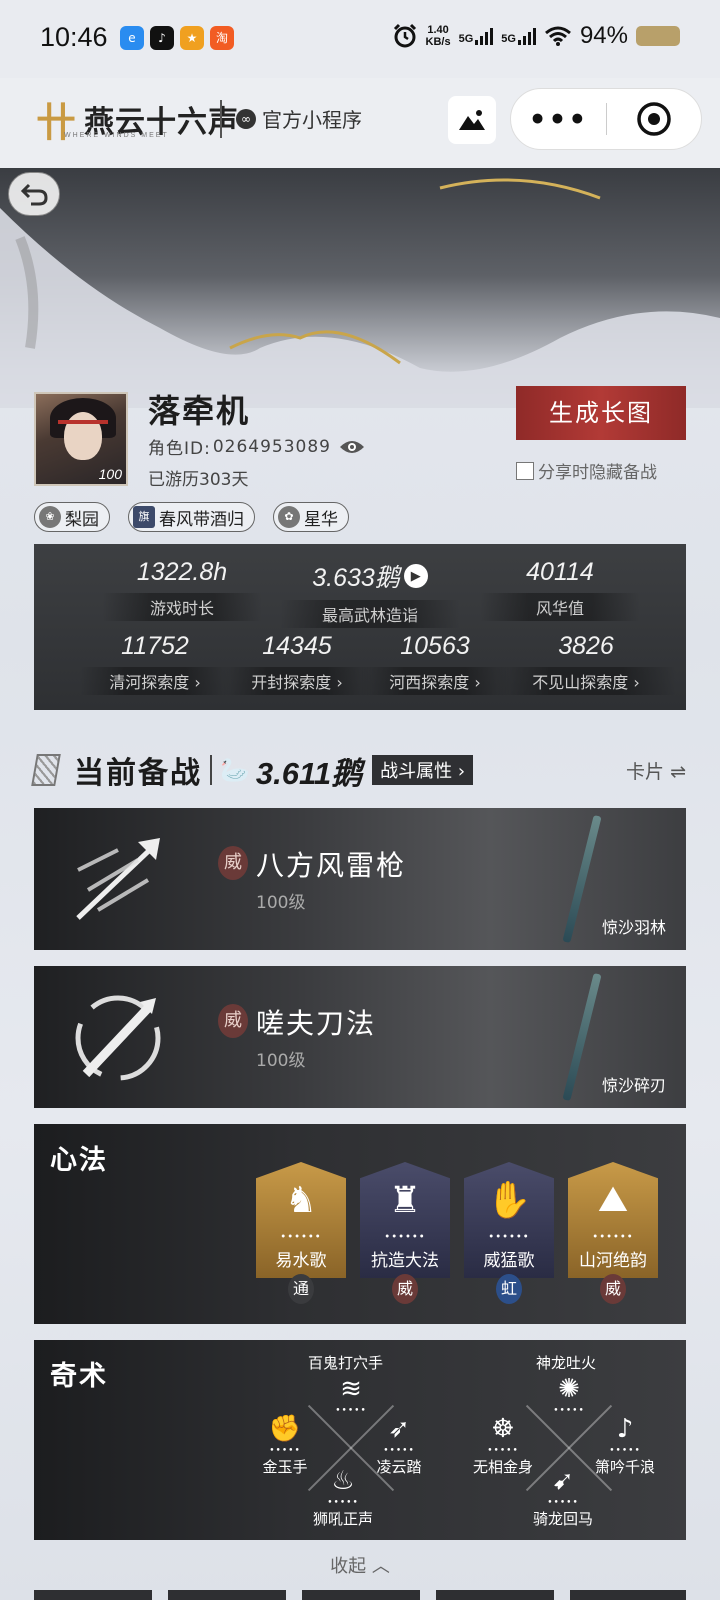  I want to click on weapon-name: 嗟夫刀法, so click(316, 1023).